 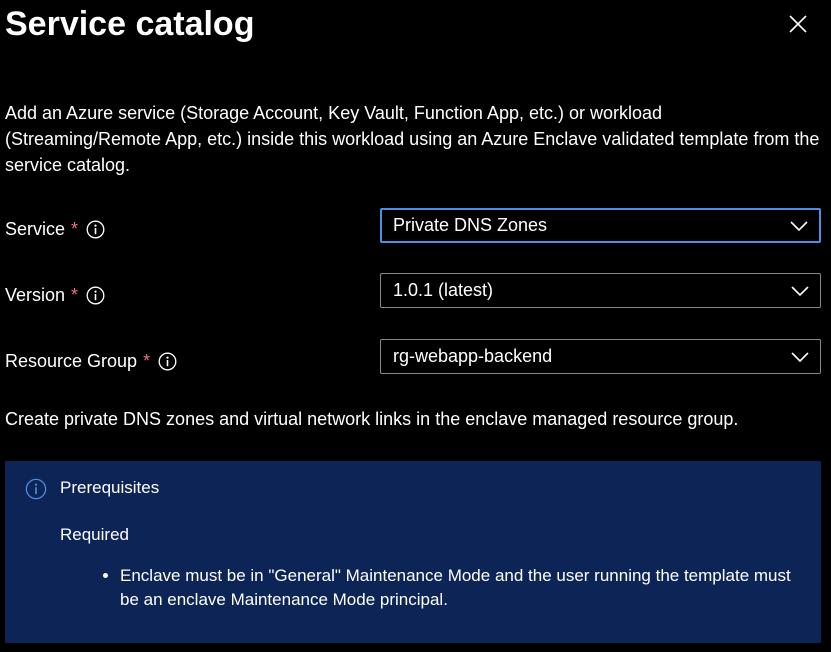 I want to click on resource-group-label-group: Resource Group *, so click(x=91, y=361).